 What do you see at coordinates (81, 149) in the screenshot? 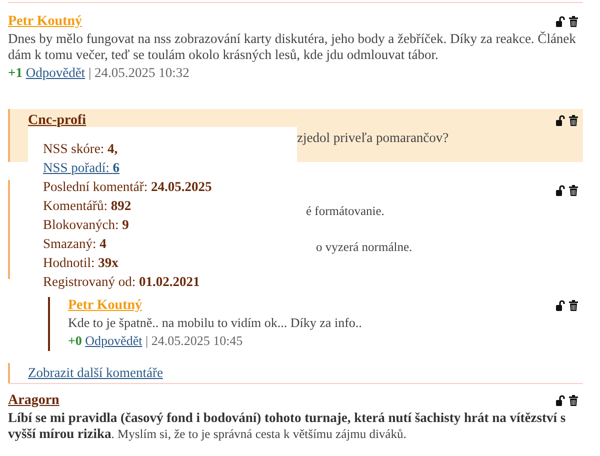
I see `profile-stat: NSS skóre: 4,` at bounding box center [81, 149].